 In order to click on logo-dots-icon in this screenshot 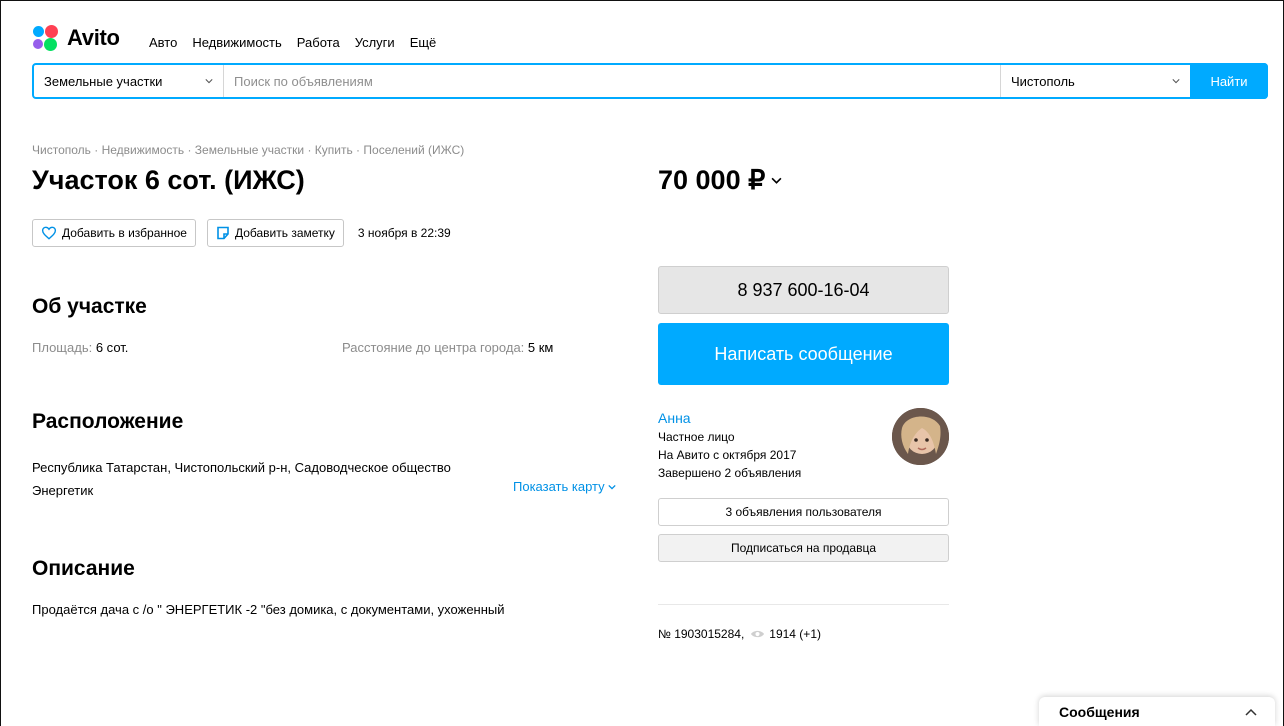, I will do `click(47, 38)`.